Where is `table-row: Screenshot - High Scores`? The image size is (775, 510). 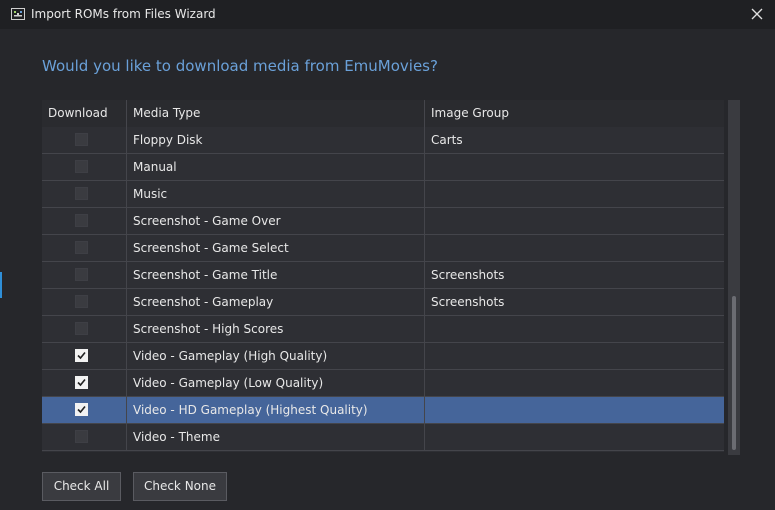
table-row: Screenshot - High Scores is located at coordinates (383, 329).